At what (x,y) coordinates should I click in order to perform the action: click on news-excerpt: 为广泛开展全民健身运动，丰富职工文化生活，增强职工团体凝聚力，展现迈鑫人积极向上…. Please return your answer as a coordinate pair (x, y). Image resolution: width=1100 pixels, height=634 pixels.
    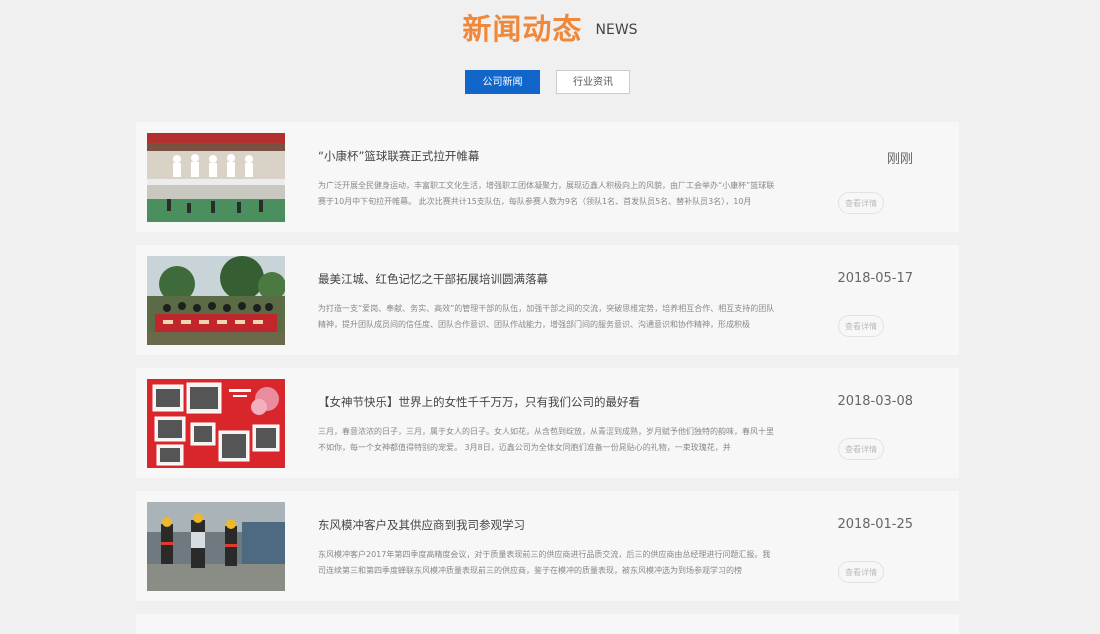
    Looking at the image, I should click on (546, 193).